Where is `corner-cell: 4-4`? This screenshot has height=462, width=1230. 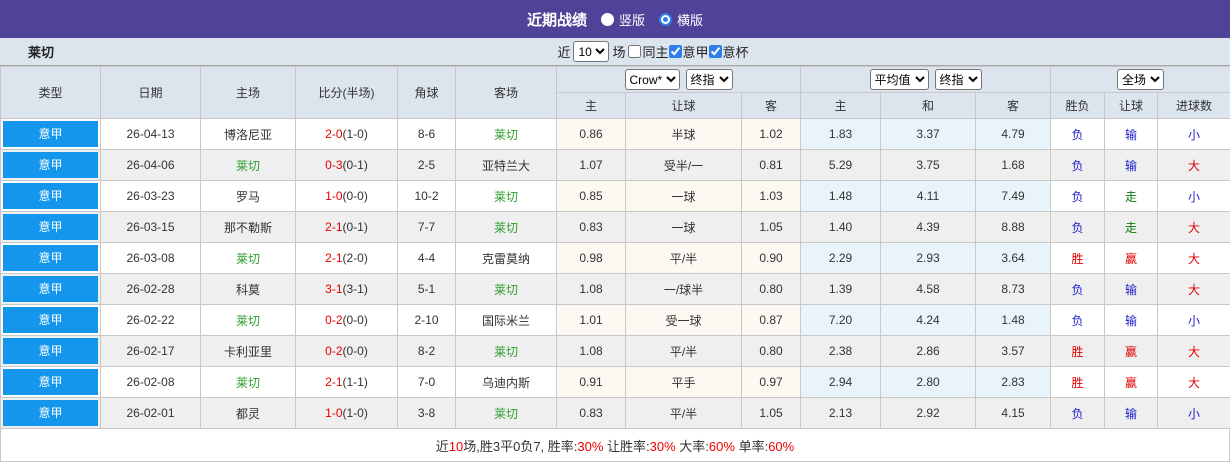
corner-cell: 4-4 is located at coordinates (427, 258).